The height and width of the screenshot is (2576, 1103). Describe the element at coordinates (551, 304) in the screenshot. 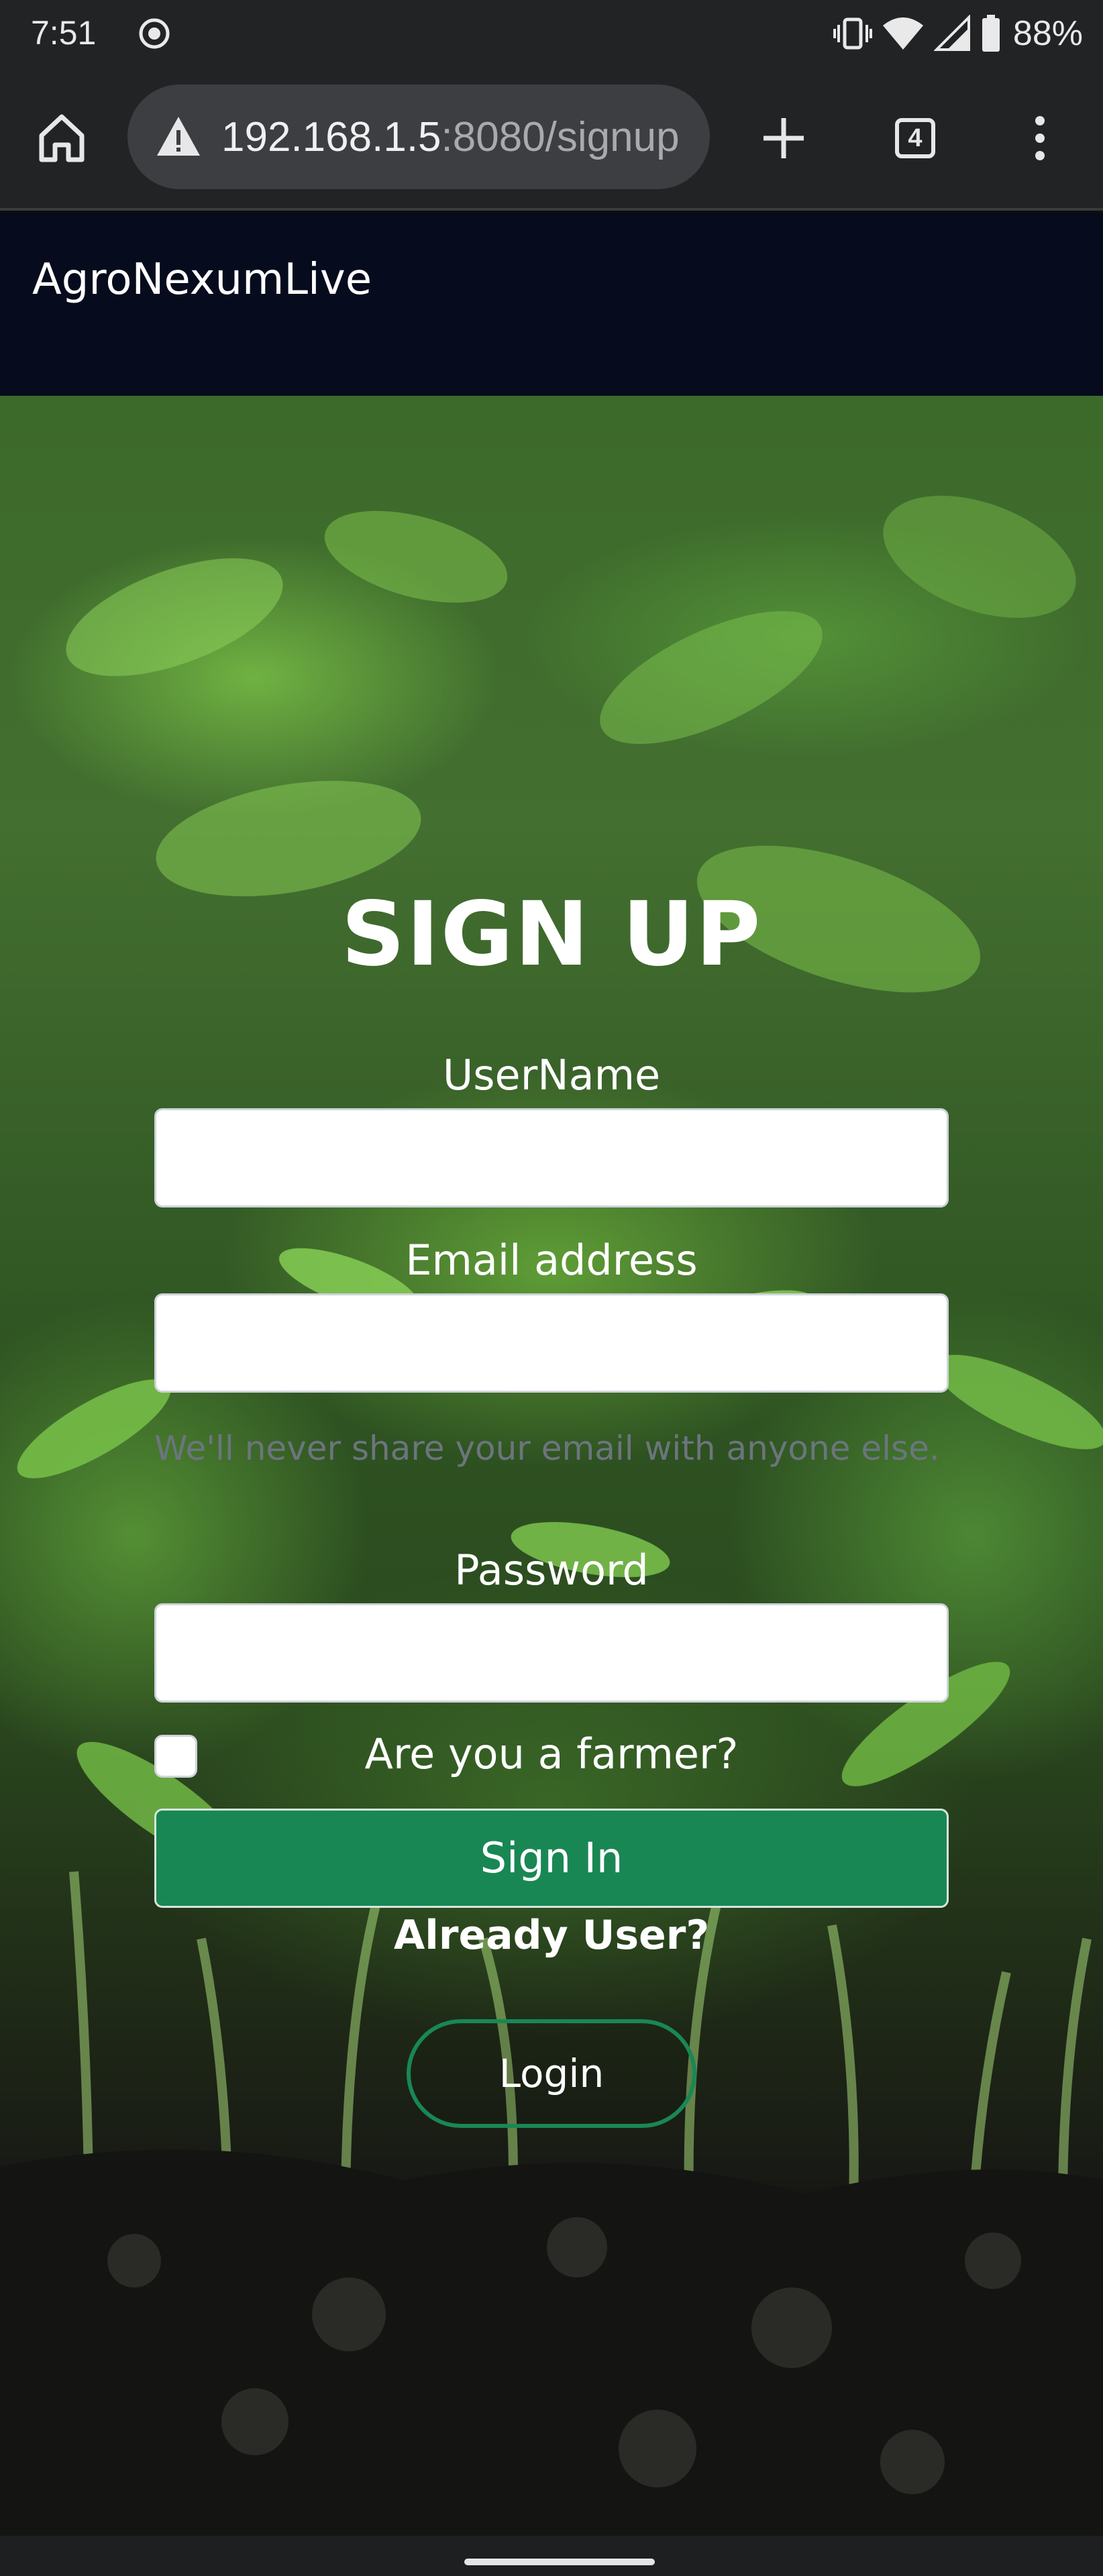

I see `site-navbar: AgroNexumLive` at that location.